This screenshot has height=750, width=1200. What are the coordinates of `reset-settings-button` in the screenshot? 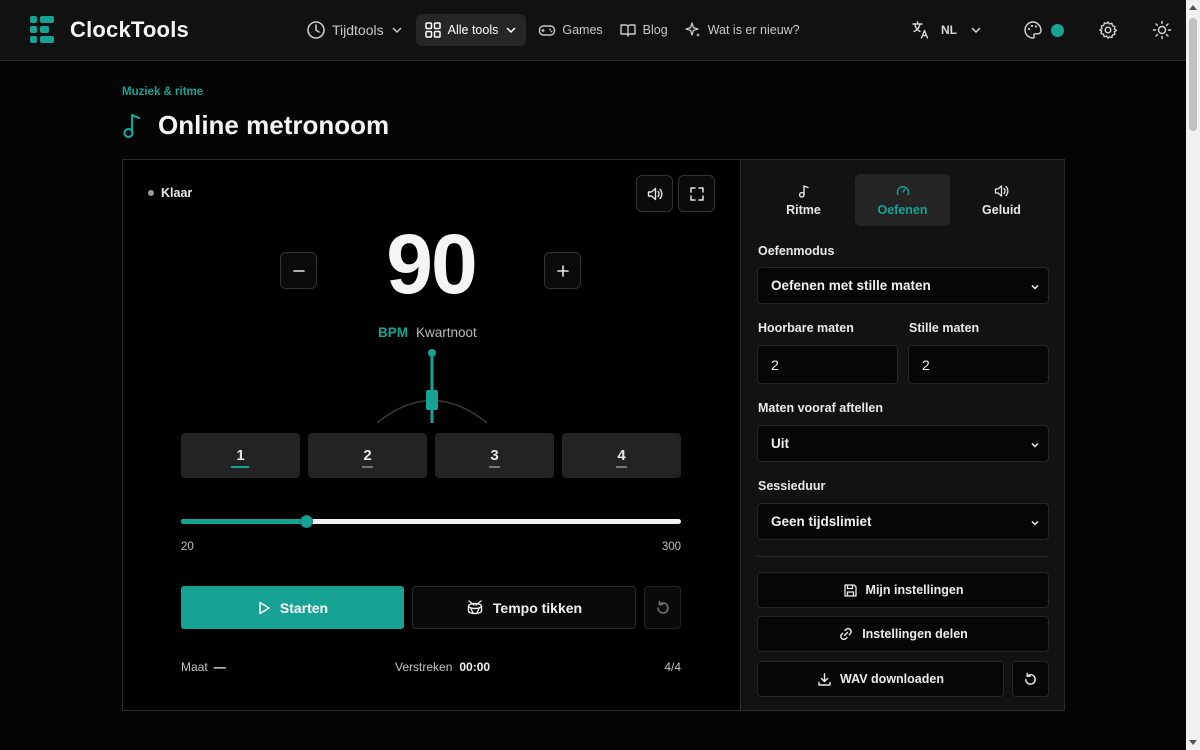 It's located at (1030, 679).